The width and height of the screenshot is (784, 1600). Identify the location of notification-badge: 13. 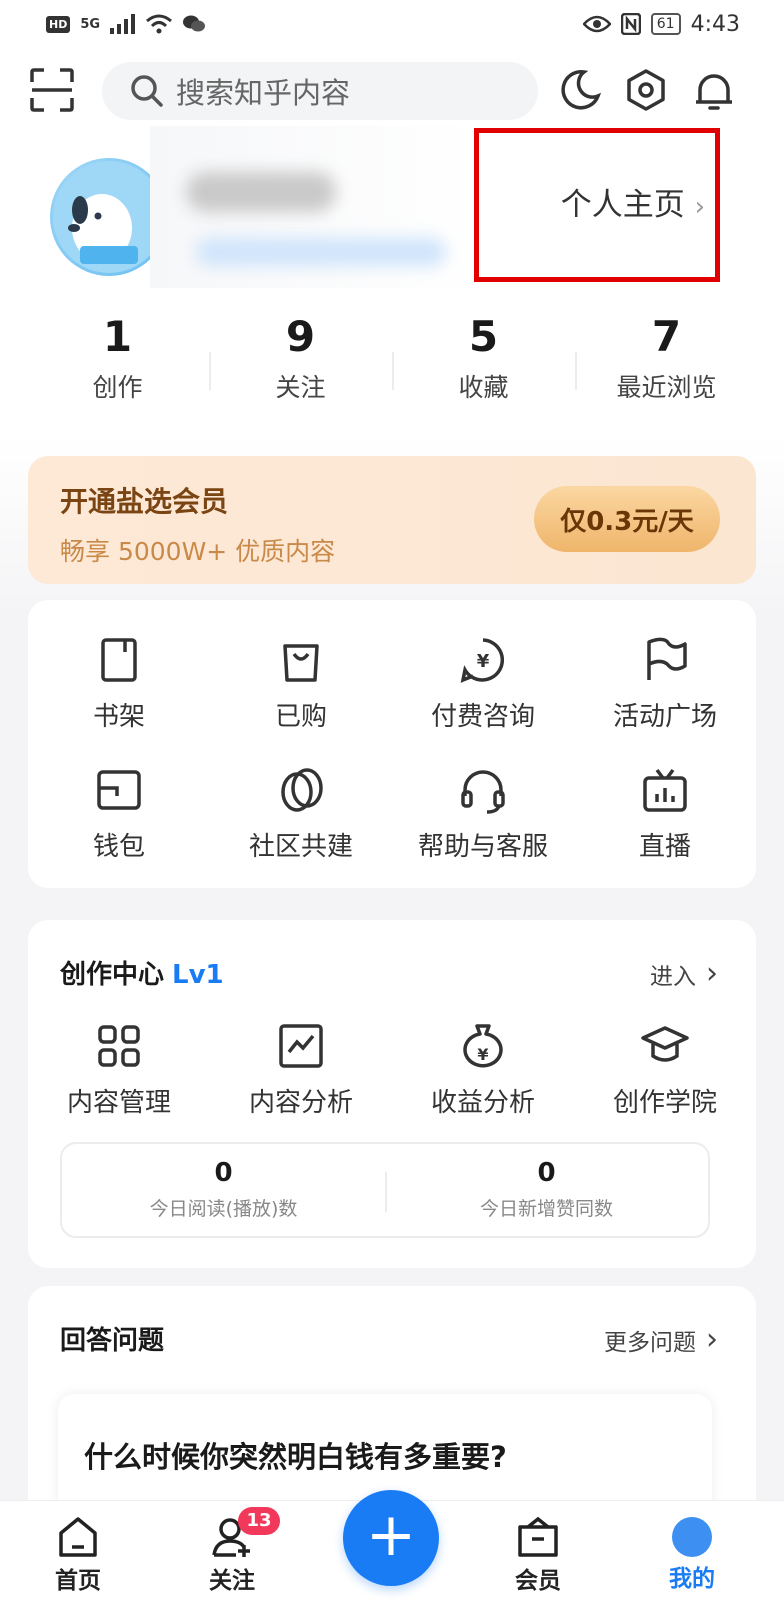
(259, 1521).